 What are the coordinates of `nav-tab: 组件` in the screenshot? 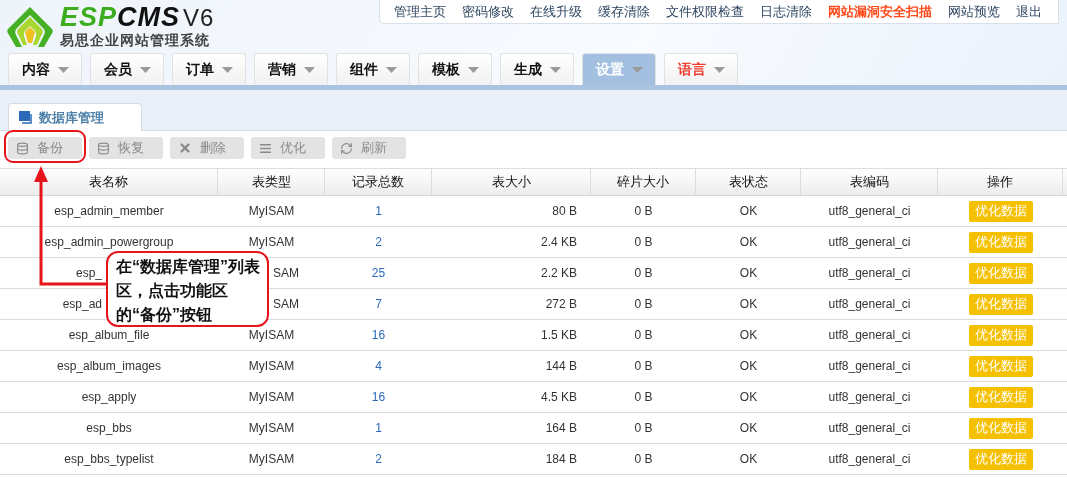 It's located at (373, 69).